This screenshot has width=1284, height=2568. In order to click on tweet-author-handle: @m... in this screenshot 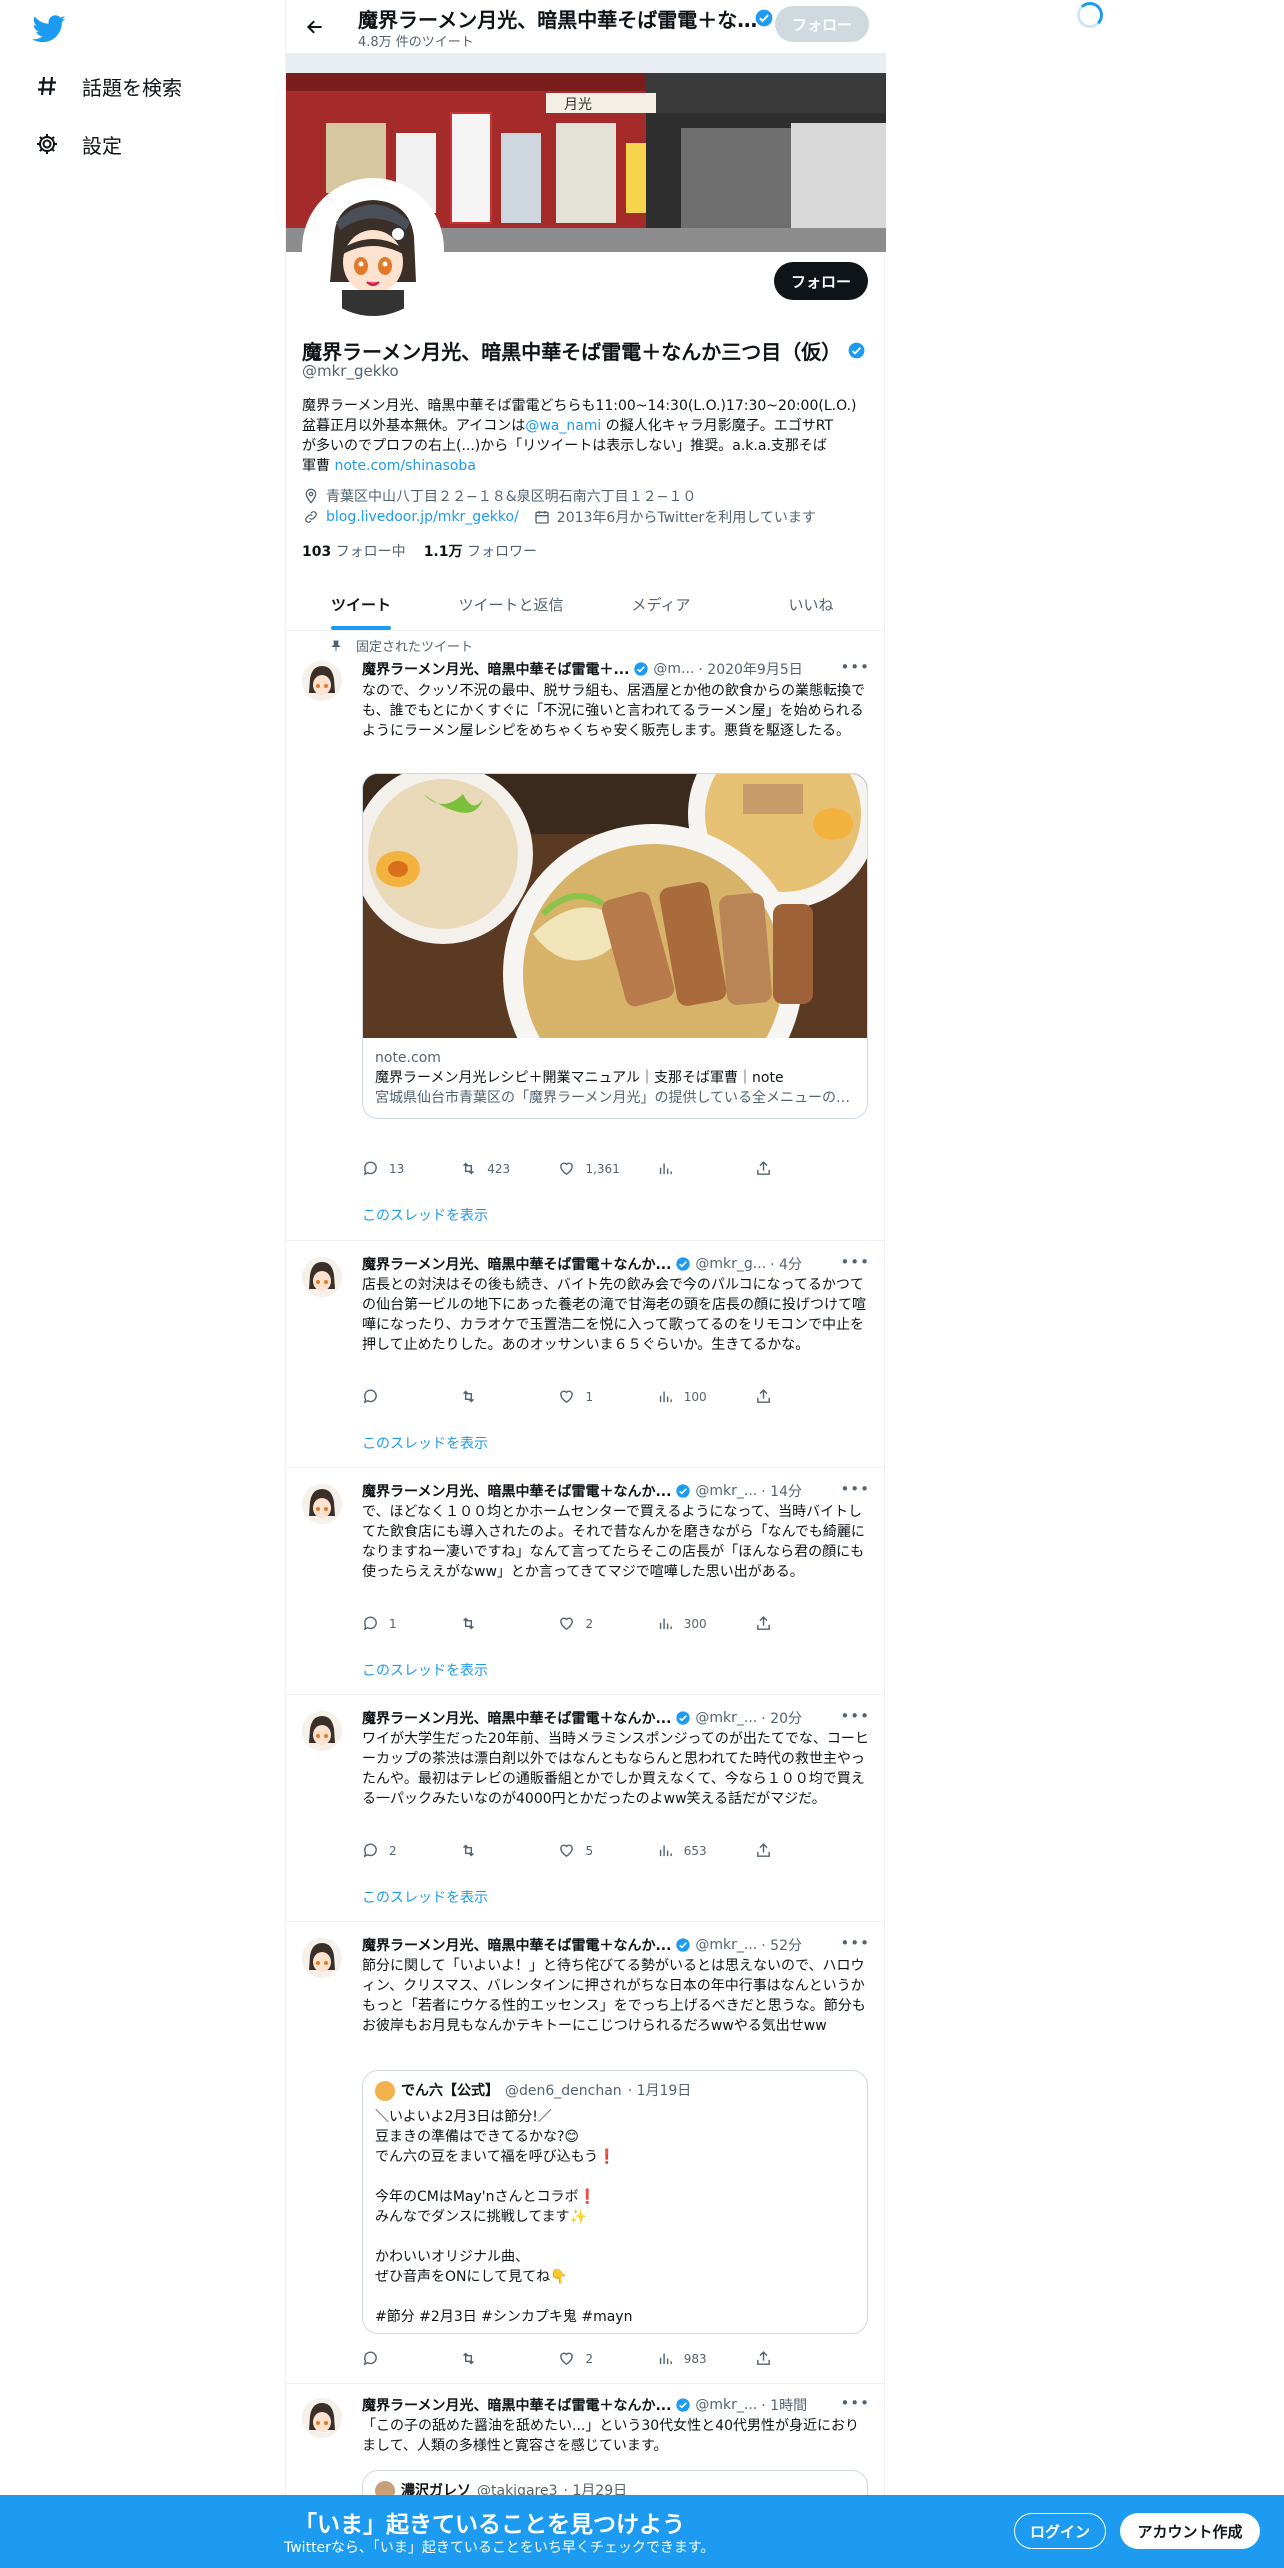, I will do `click(673, 669)`.